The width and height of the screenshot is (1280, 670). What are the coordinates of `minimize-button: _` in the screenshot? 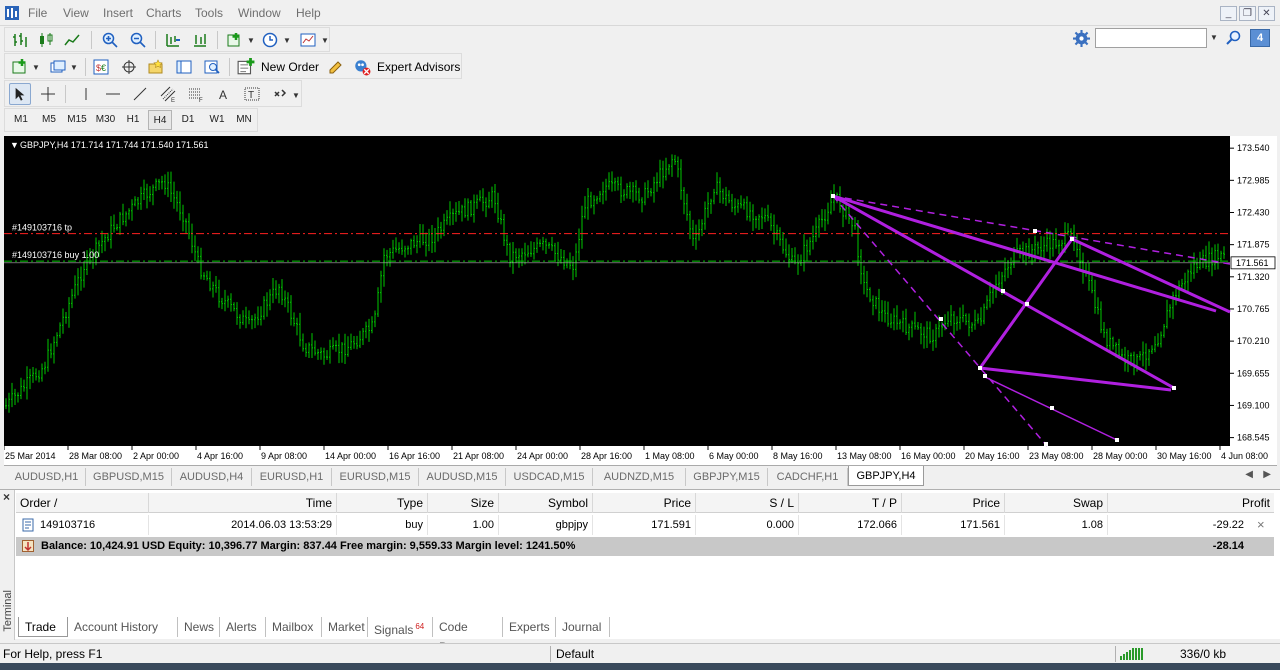 It's located at (1228, 13).